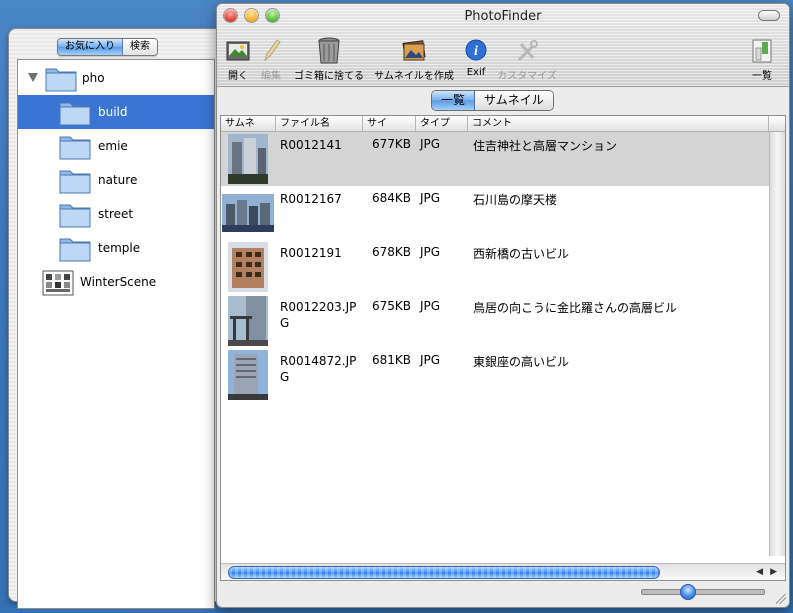  I want to click on size-cell: 678KB, so click(392, 252).